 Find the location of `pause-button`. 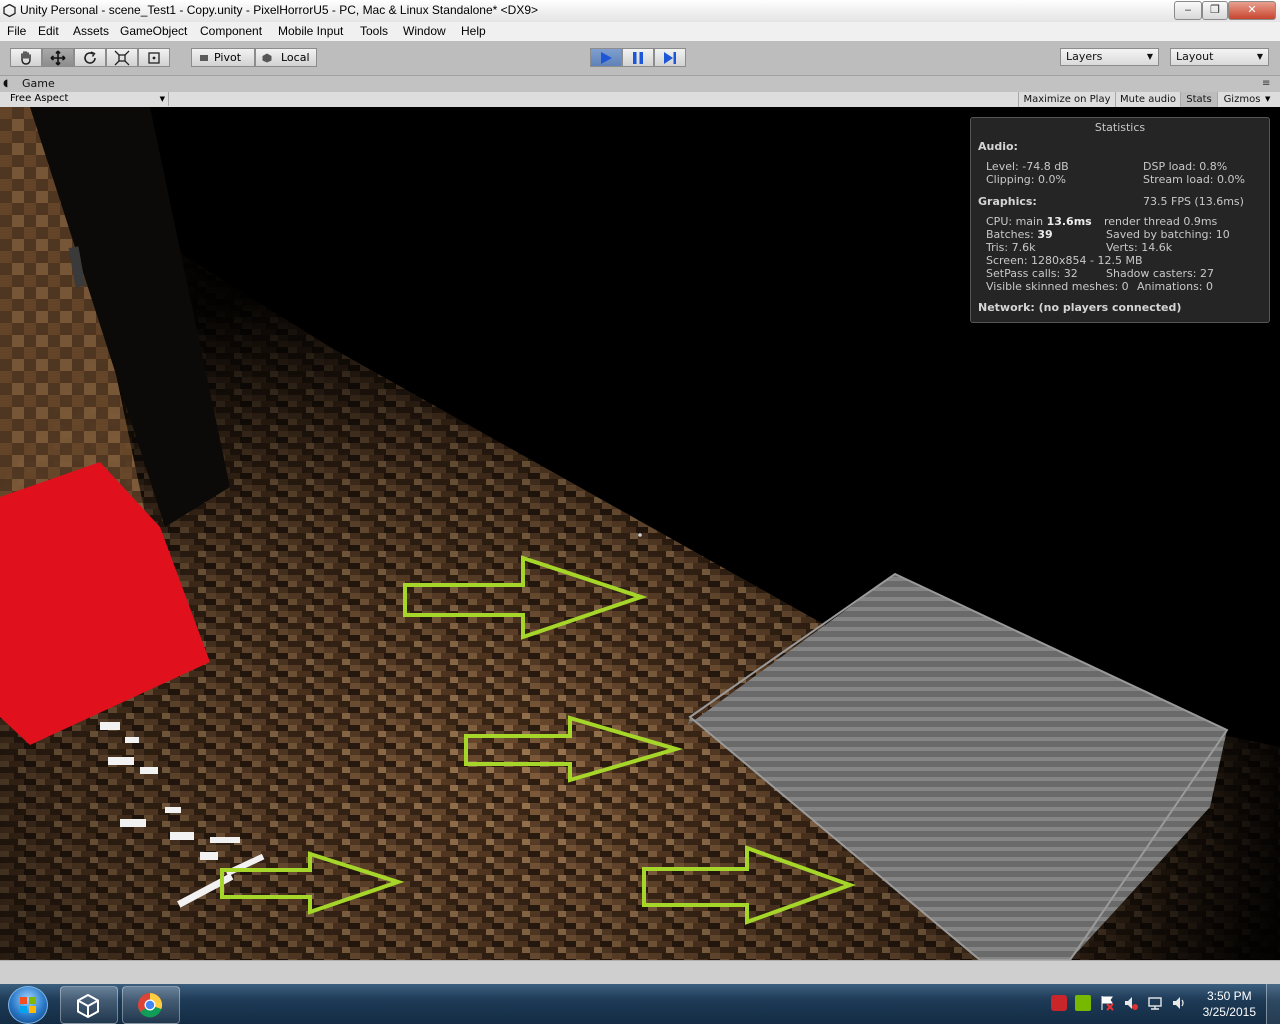

pause-button is located at coordinates (638, 57).